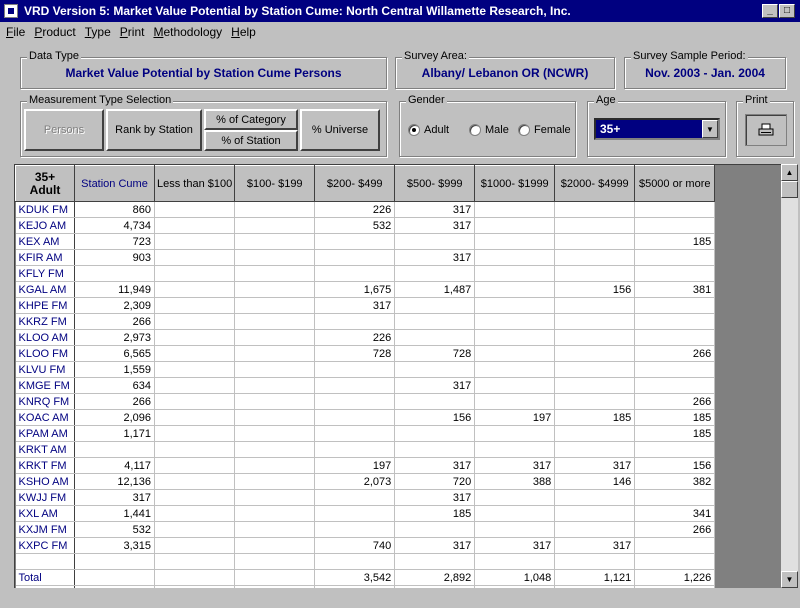 The image size is (800, 608). Describe the element at coordinates (675, 241) in the screenshot. I see `data-cell: 185` at that location.